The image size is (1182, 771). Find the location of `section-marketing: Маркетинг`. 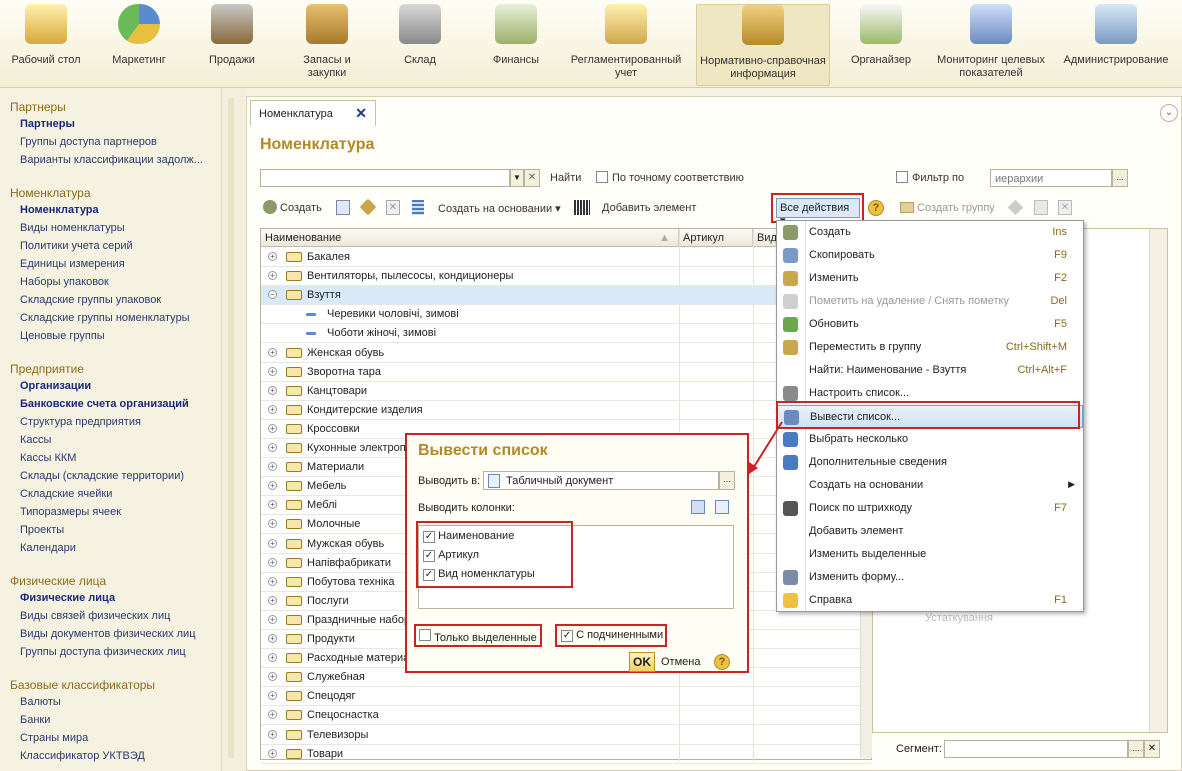

section-marketing: Маркетинг is located at coordinates (139, 35).